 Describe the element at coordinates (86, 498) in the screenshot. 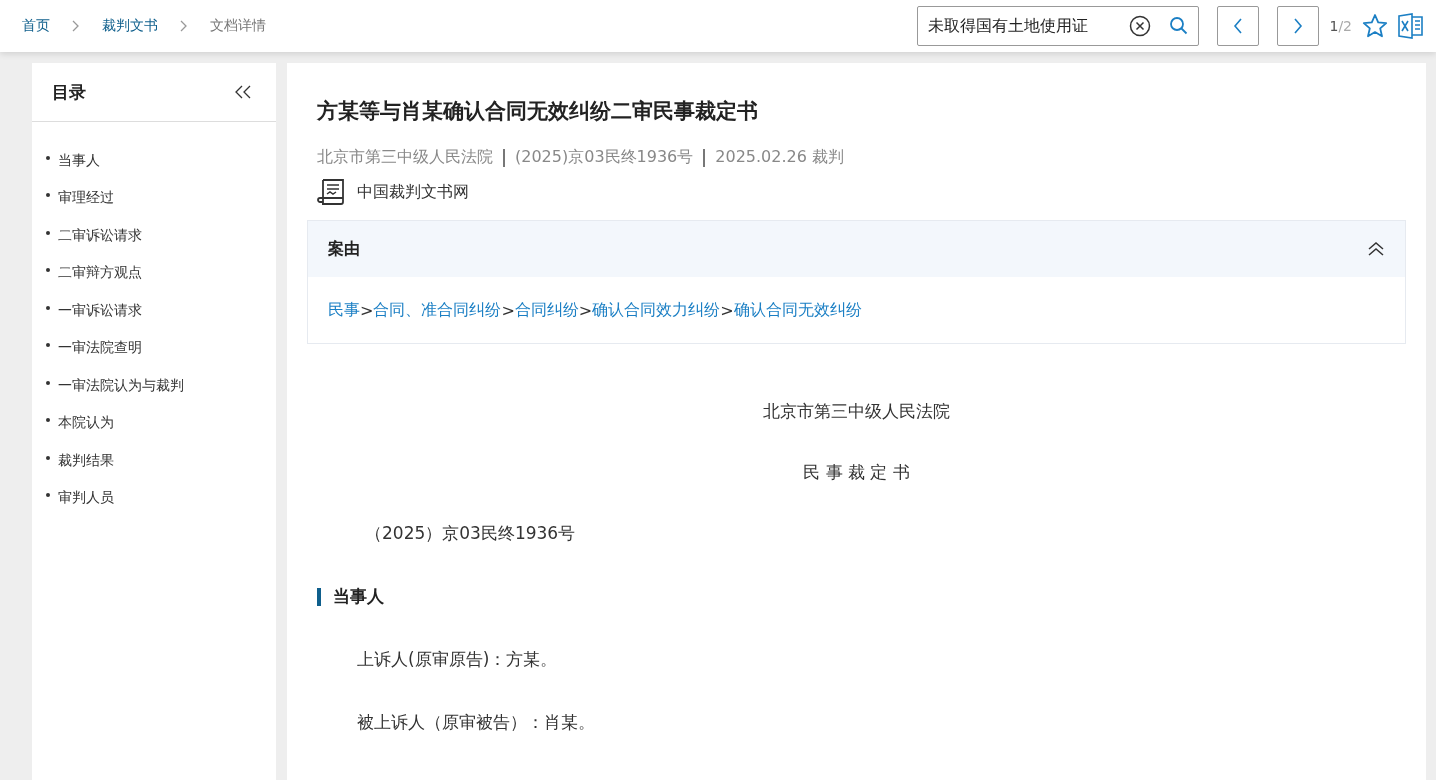

I see `toc-link: 审判人员` at that location.